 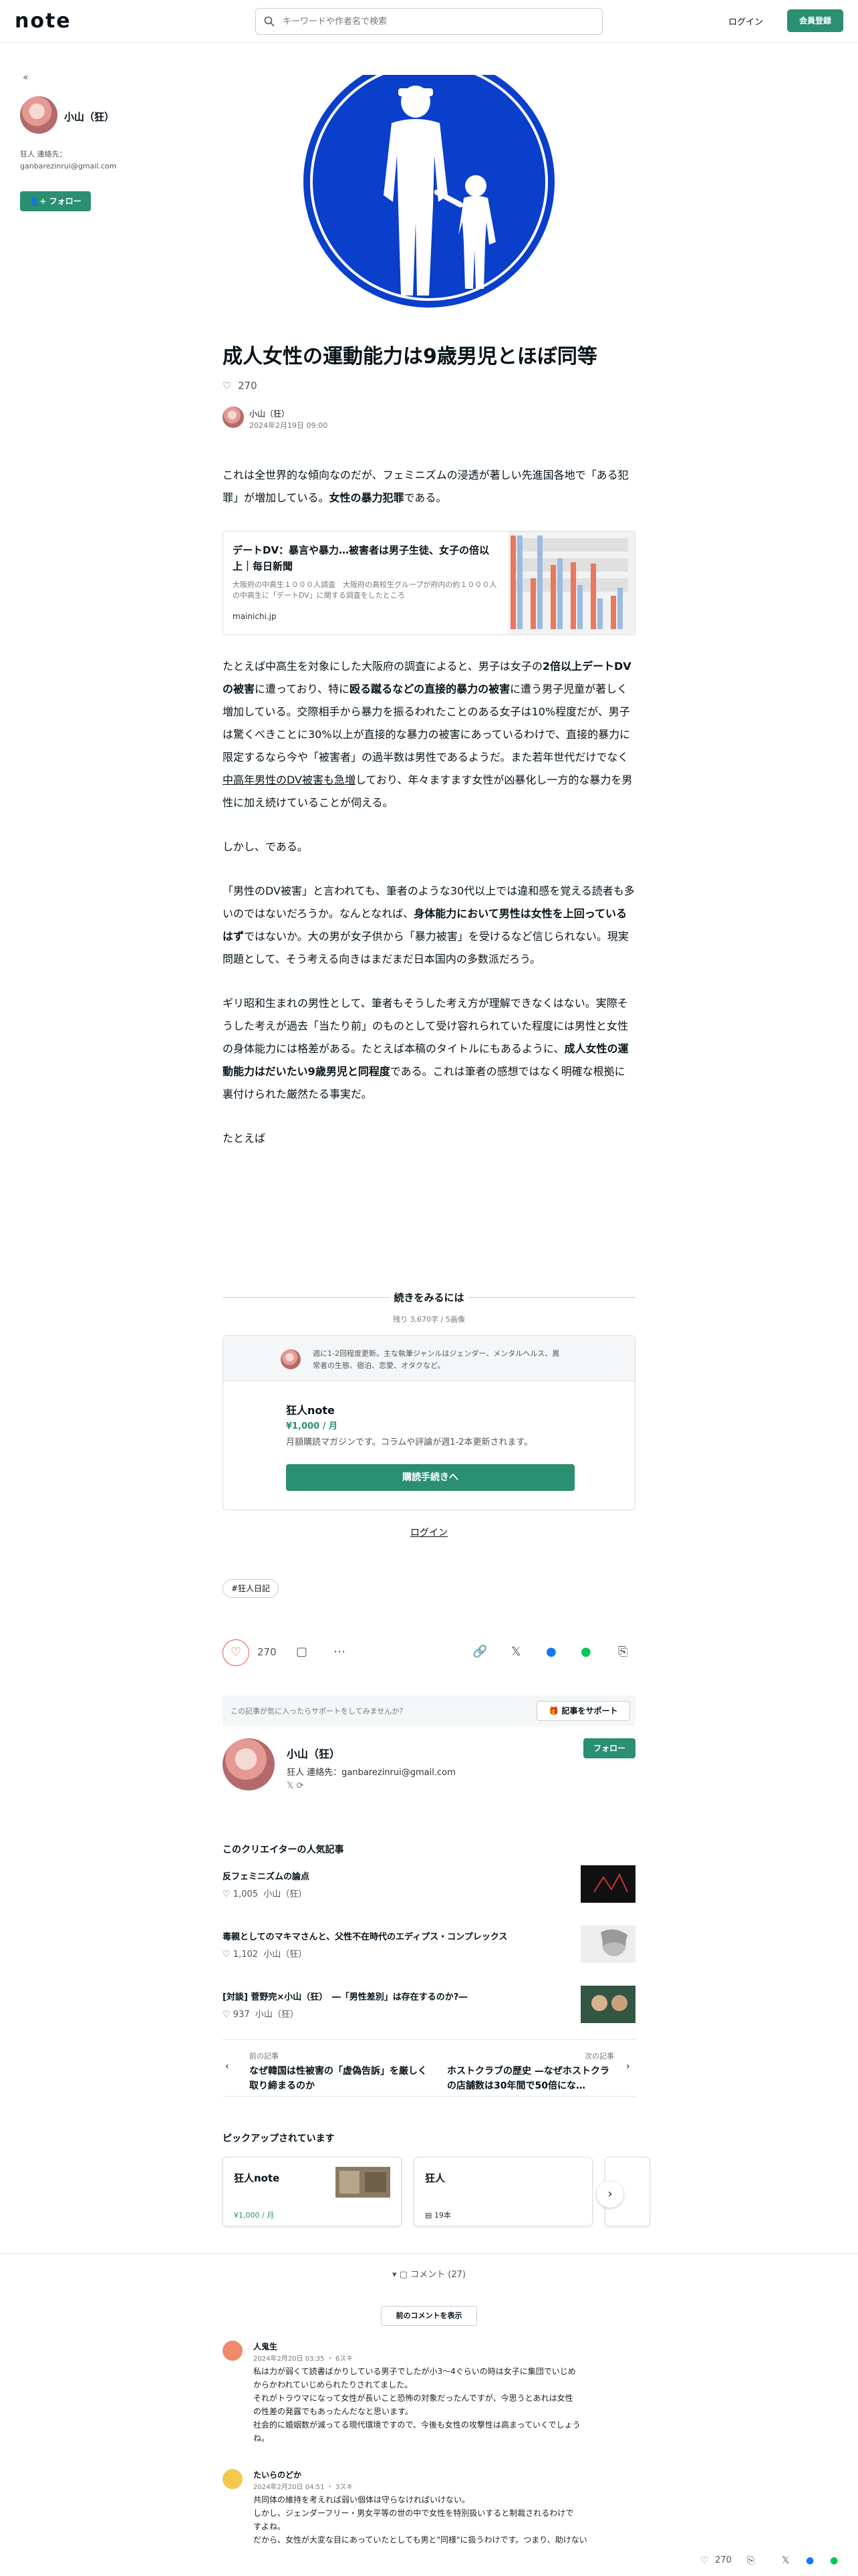 What do you see at coordinates (251, 1588) in the screenshot?
I see `hashtag-chip: #狂人日記` at bounding box center [251, 1588].